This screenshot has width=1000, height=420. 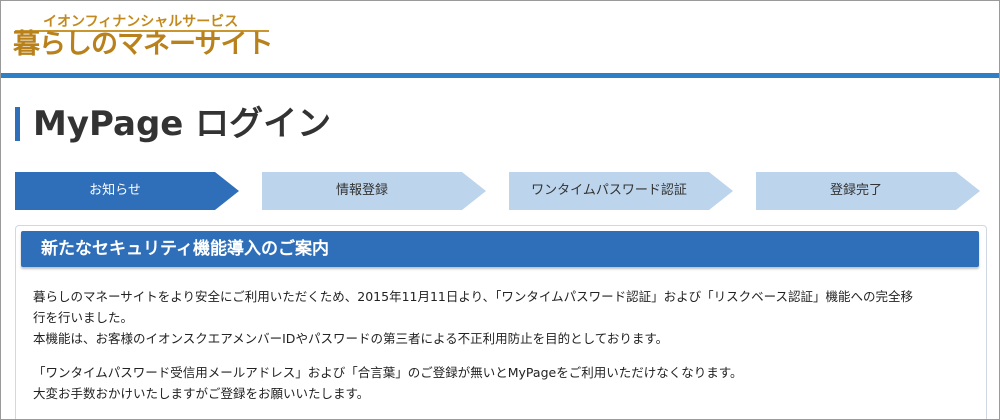 What do you see at coordinates (83, 317) in the screenshot?
I see `notice-text-line: 行を行いました。` at bounding box center [83, 317].